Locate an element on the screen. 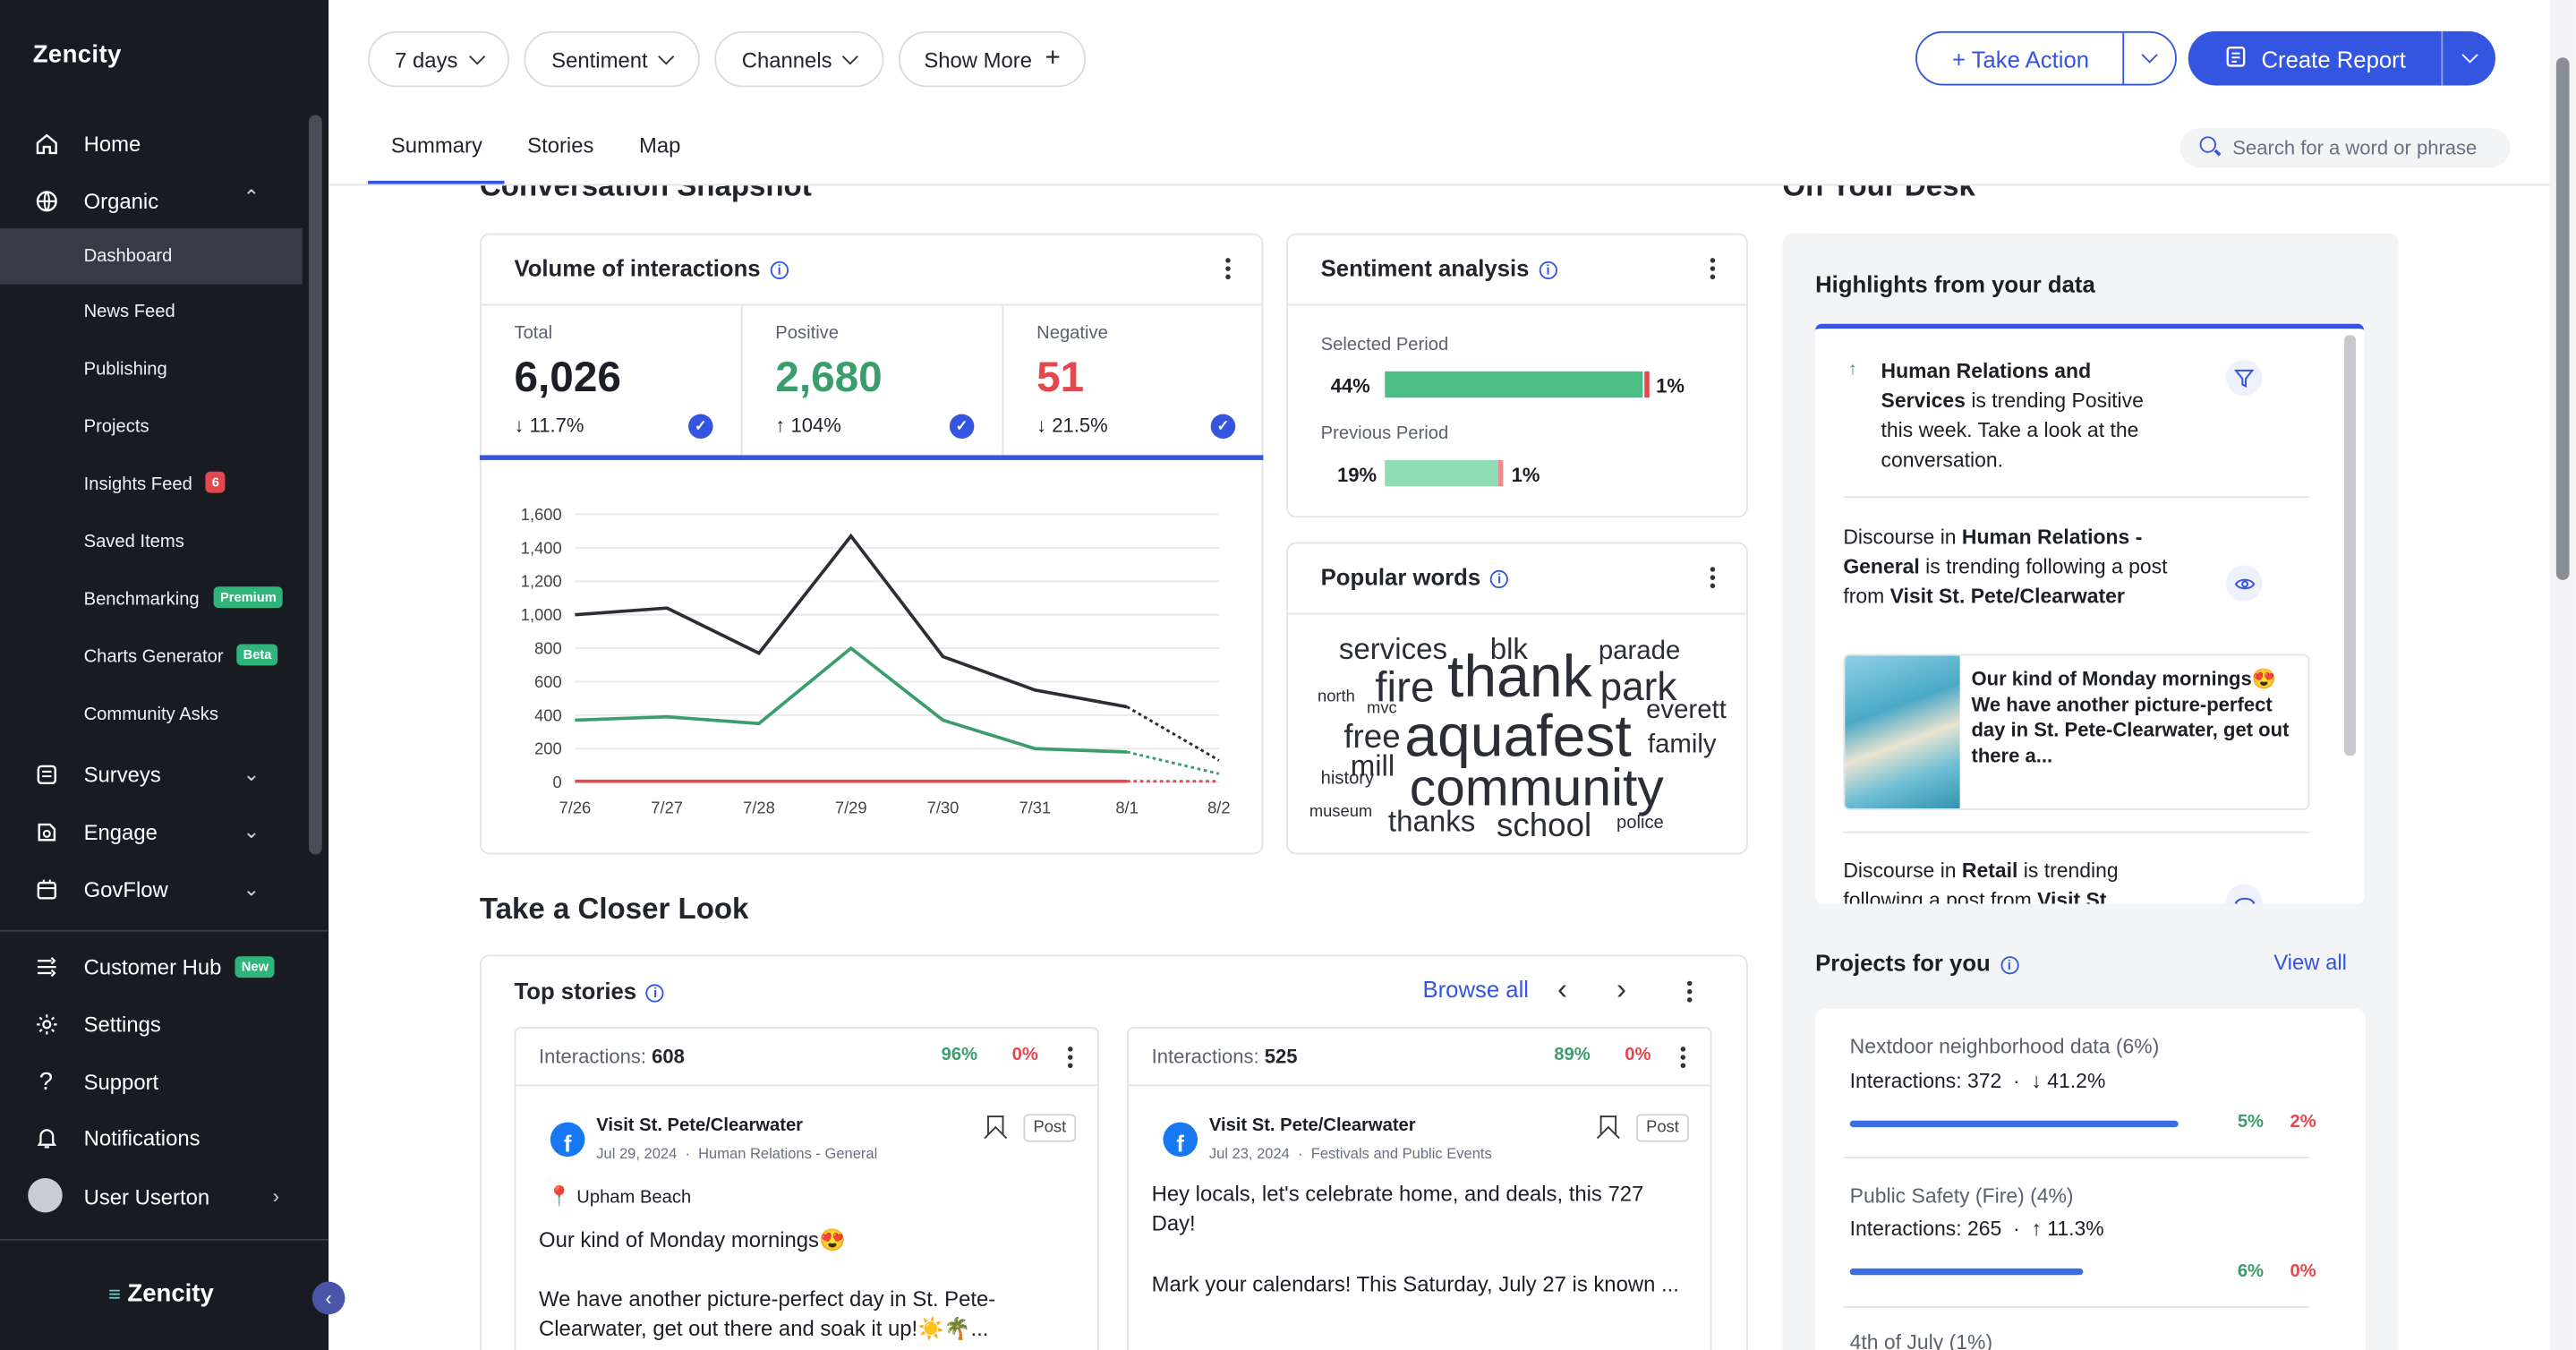  word-cloud-word: mvc is located at coordinates (1382, 710).